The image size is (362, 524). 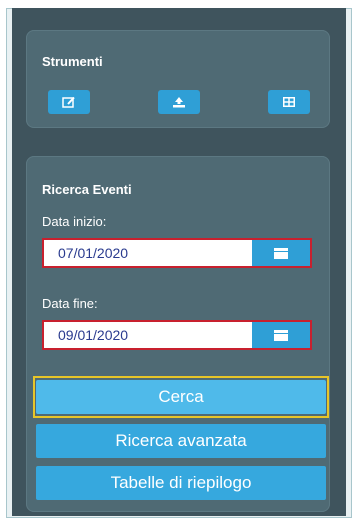 I want to click on upload-button, so click(x=179, y=102).